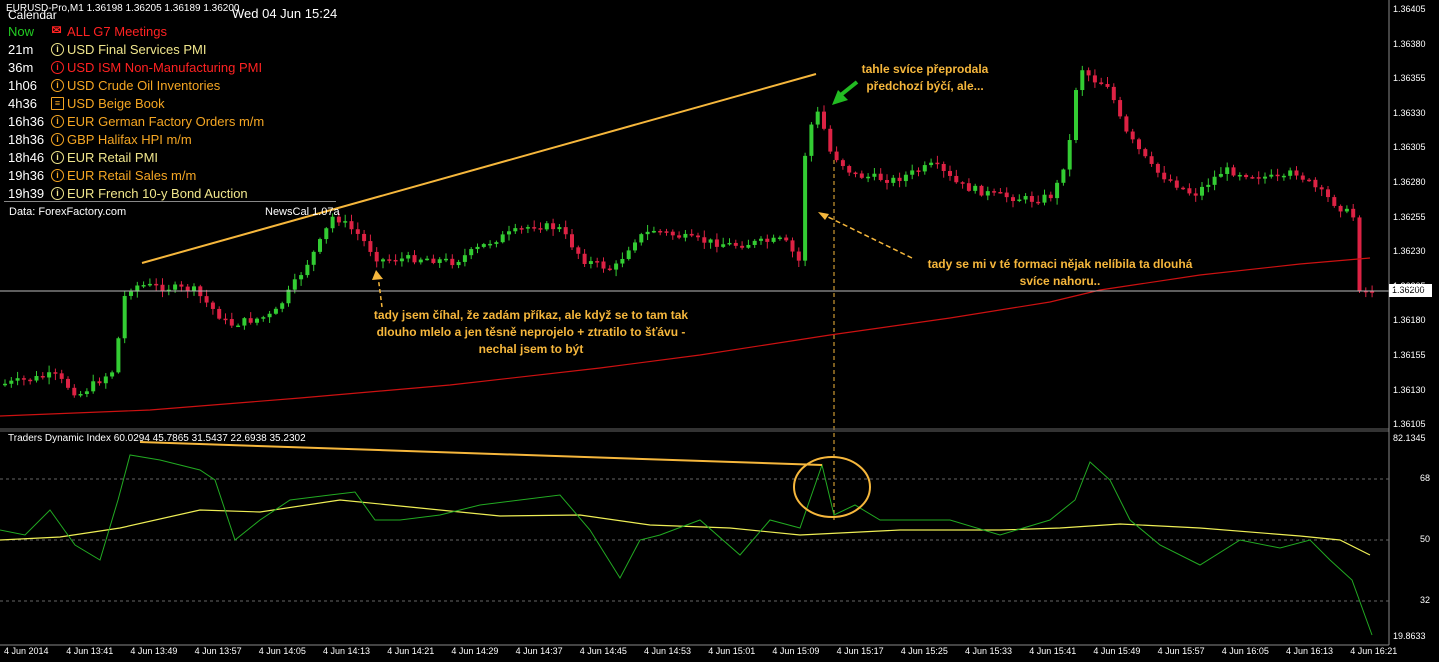 This screenshot has height=662, width=1439. What do you see at coordinates (90, 651) in the screenshot?
I see `time-tick-label: 4 Jun 13:41` at bounding box center [90, 651].